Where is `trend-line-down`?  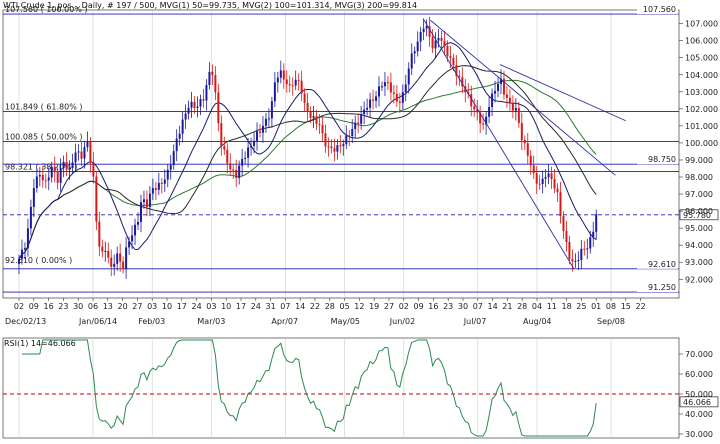 trend-line-down is located at coordinates (498, 144).